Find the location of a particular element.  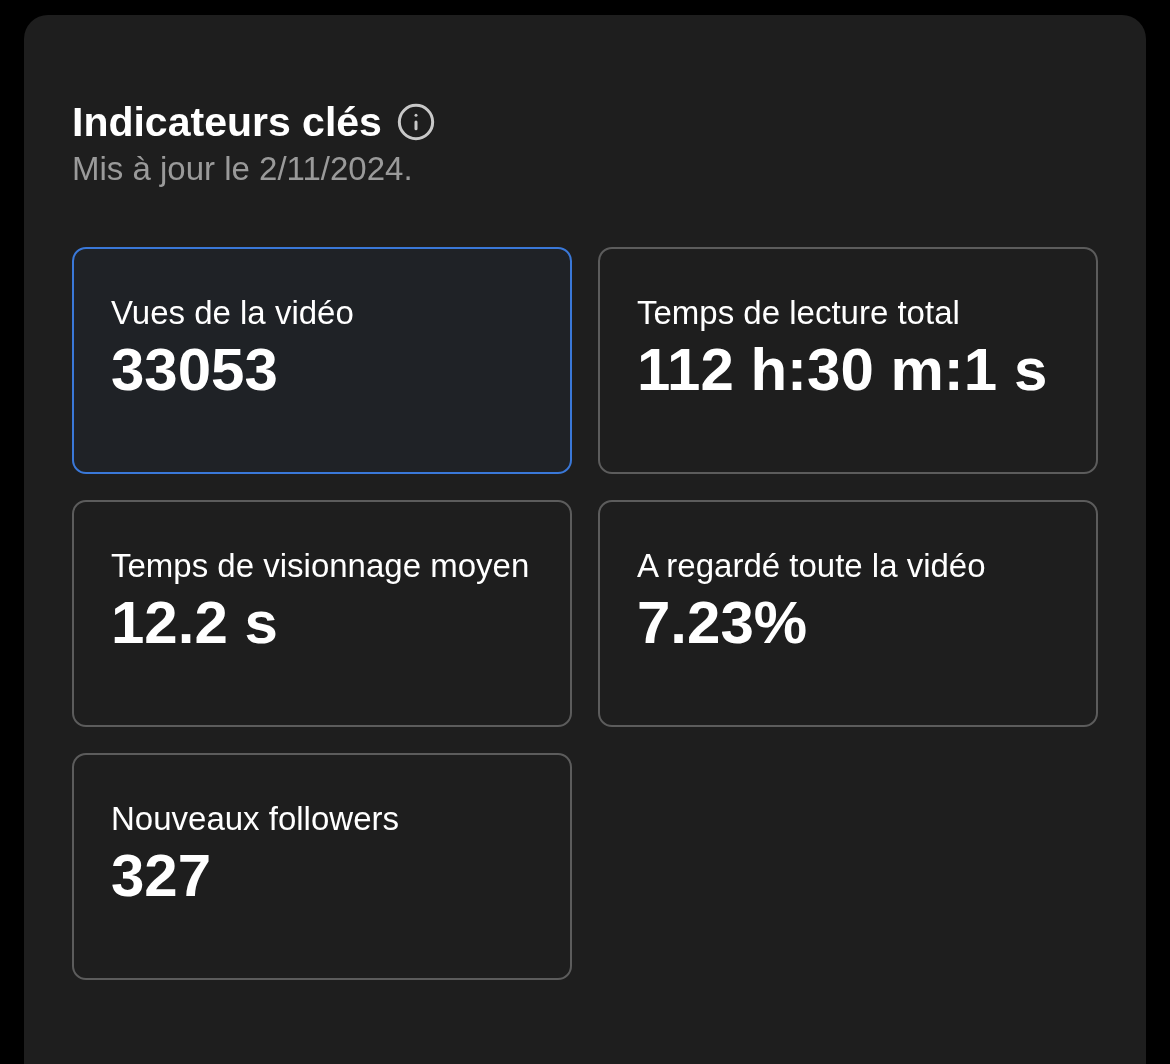

metric-tile: A regardé toute la vidéo 7.23% is located at coordinates (848, 613).